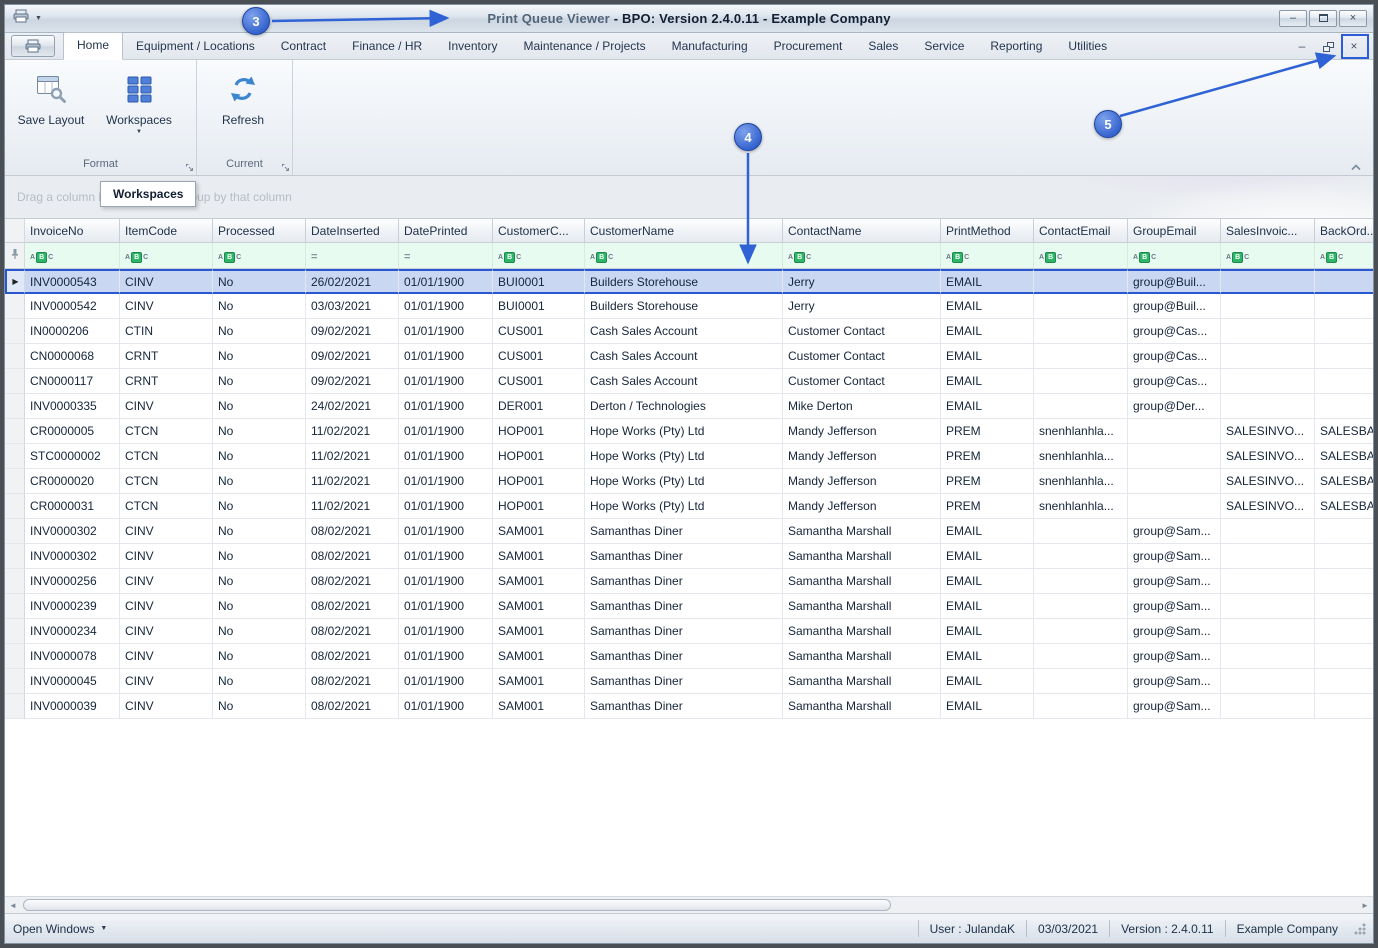  I want to click on tab-contract: Contract, so click(303, 46).